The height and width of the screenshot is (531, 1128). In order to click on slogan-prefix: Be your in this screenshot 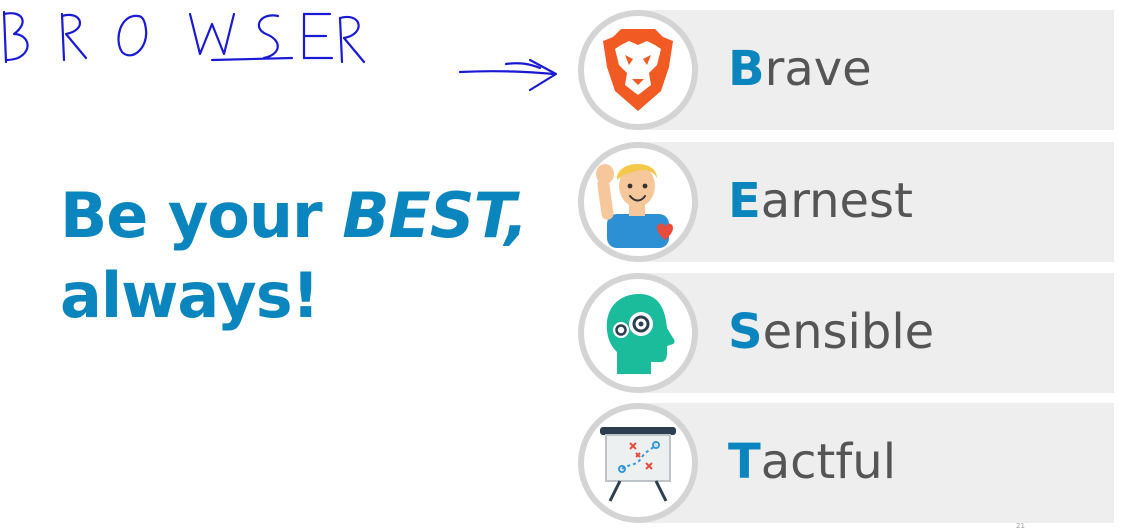, I will do `click(201, 215)`.